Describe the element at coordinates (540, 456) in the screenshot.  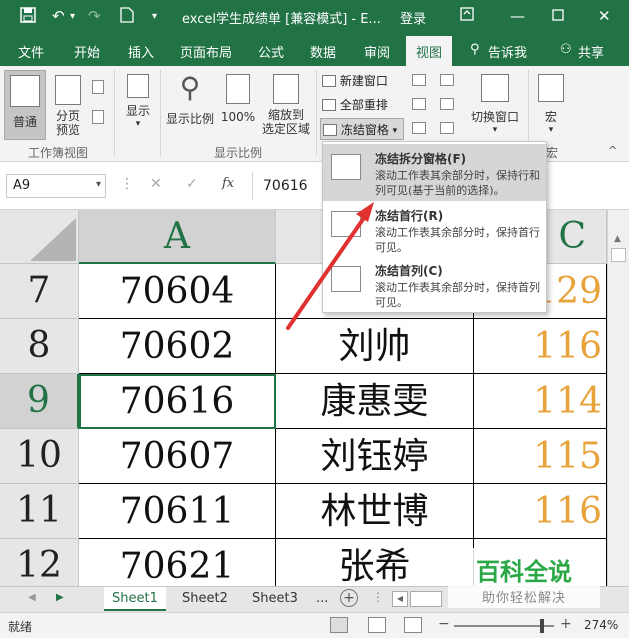
I see `cell-c: 115` at that location.